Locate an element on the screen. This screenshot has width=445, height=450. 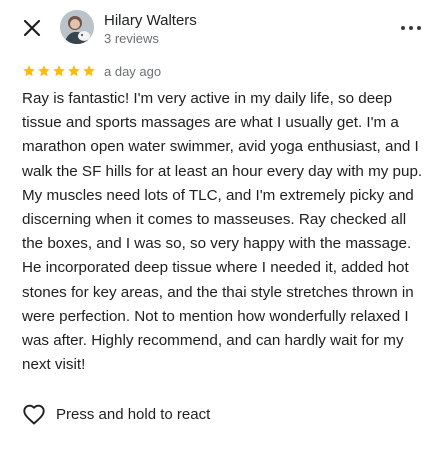
close-button is located at coordinates (32, 28).